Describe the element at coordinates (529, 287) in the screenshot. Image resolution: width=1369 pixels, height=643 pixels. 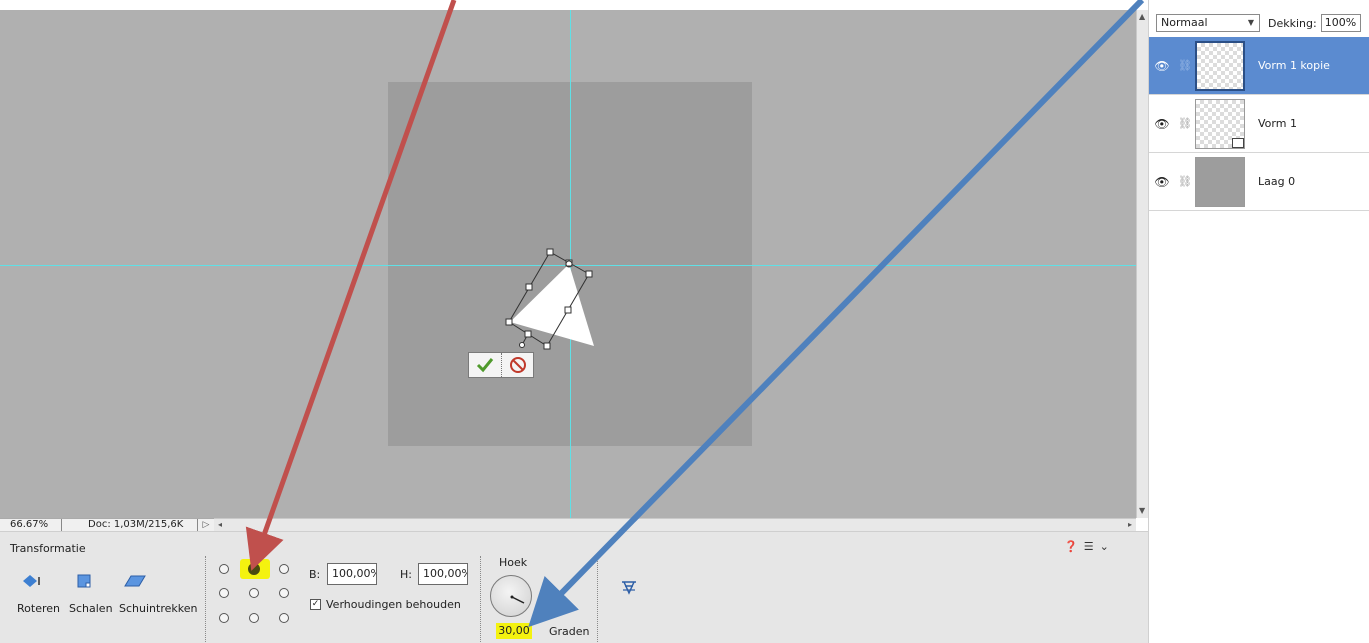
I see `handle-left` at that location.